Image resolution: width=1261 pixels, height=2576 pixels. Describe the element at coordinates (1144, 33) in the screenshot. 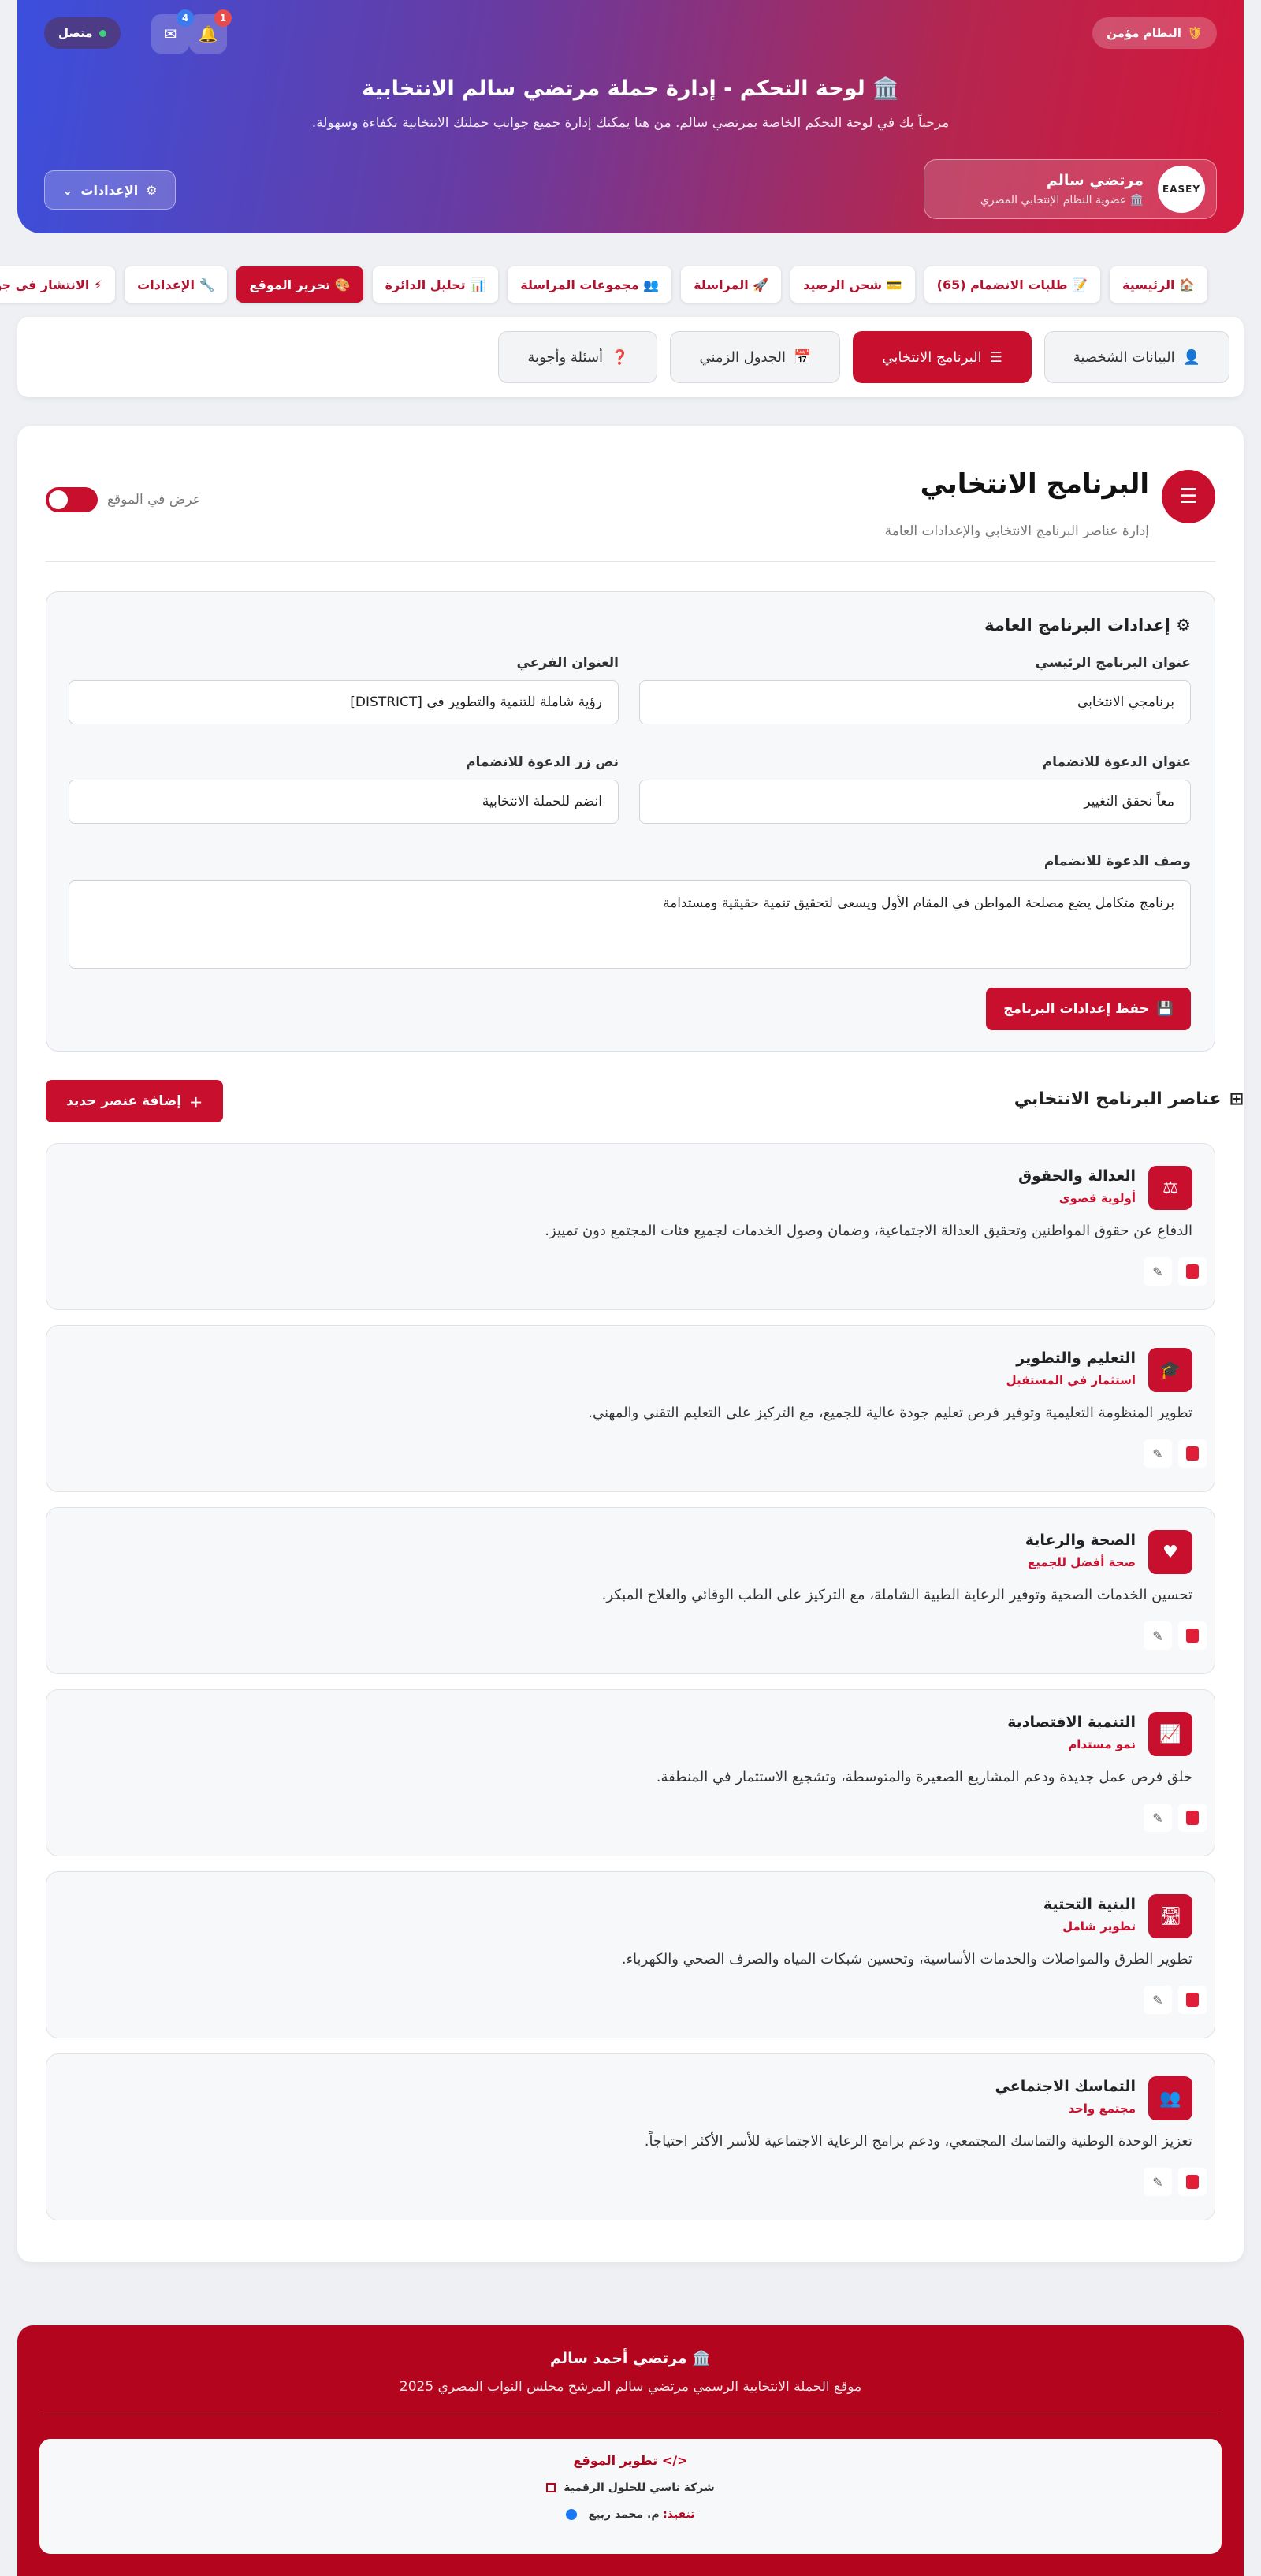

I see `secure-label: النظام مؤمن` at that location.